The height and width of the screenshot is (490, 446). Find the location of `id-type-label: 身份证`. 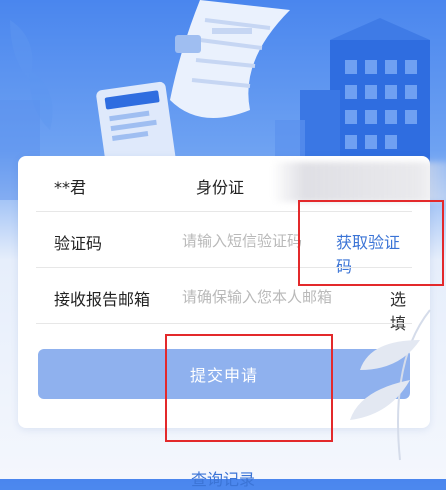

id-type-label: 身份证 is located at coordinates (220, 187).